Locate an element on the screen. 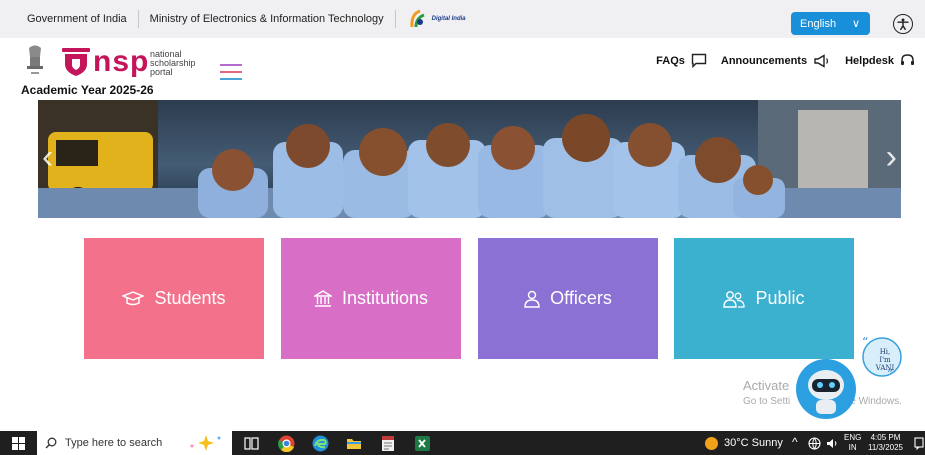 The width and height of the screenshot is (925, 455). windows-start-icon is located at coordinates (18, 443).